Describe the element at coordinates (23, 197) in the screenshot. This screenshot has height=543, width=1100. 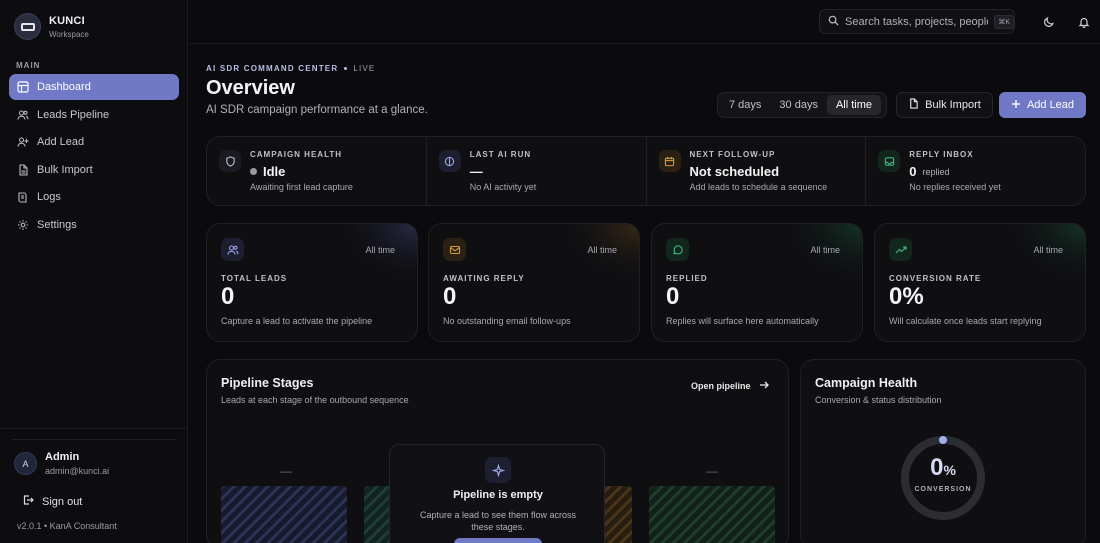
I see `book-icon` at that location.